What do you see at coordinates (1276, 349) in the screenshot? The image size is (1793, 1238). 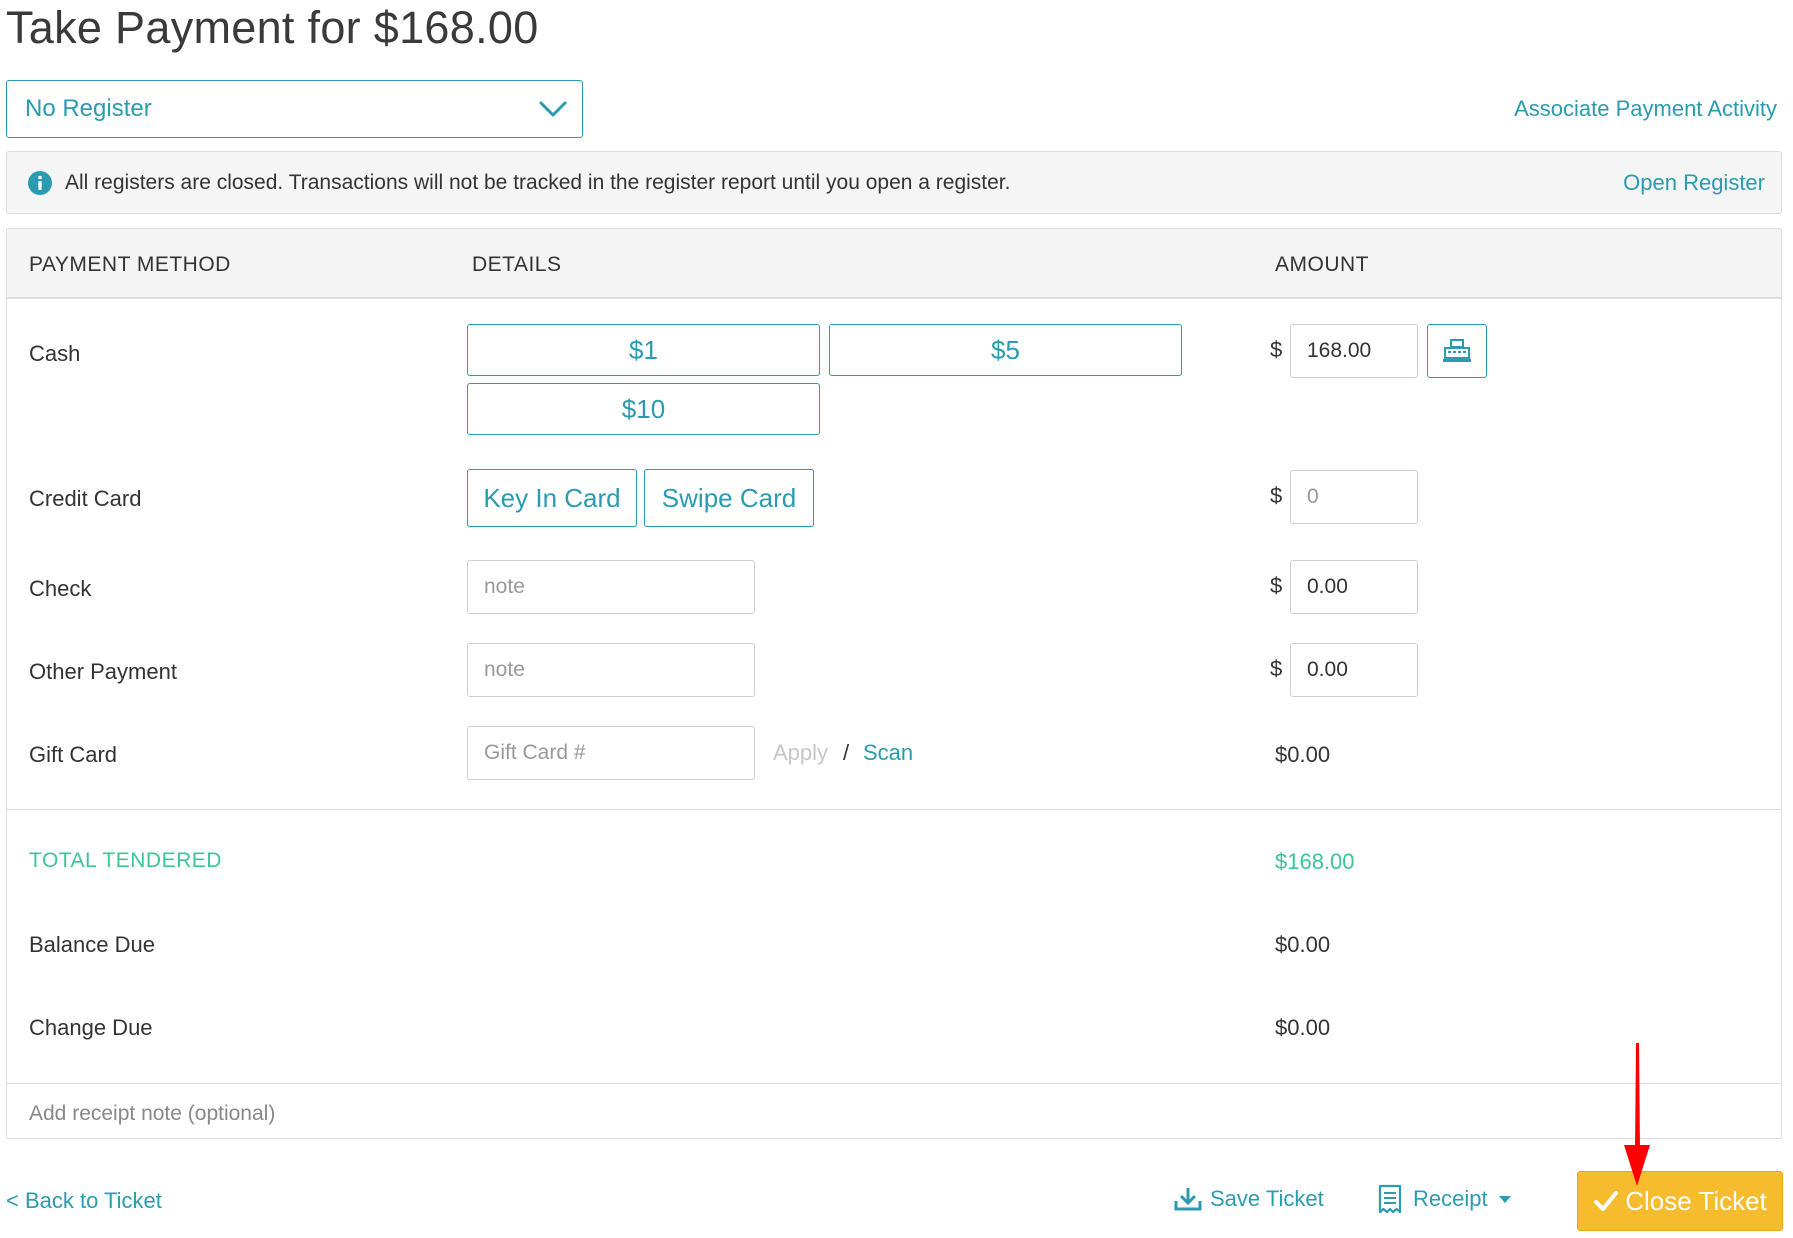 I see `cash-currency: $` at bounding box center [1276, 349].